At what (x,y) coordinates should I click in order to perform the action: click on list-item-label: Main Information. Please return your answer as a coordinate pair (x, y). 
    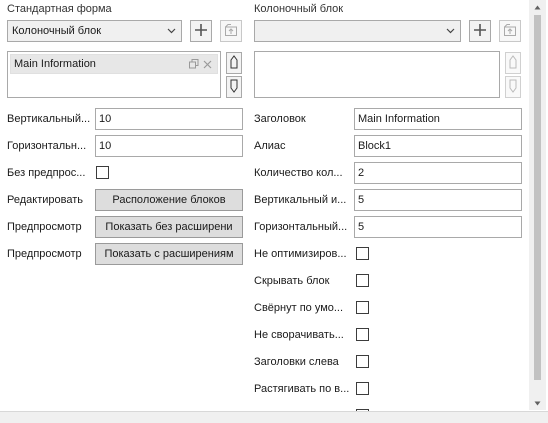
    Looking at the image, I should click on (55, 64).